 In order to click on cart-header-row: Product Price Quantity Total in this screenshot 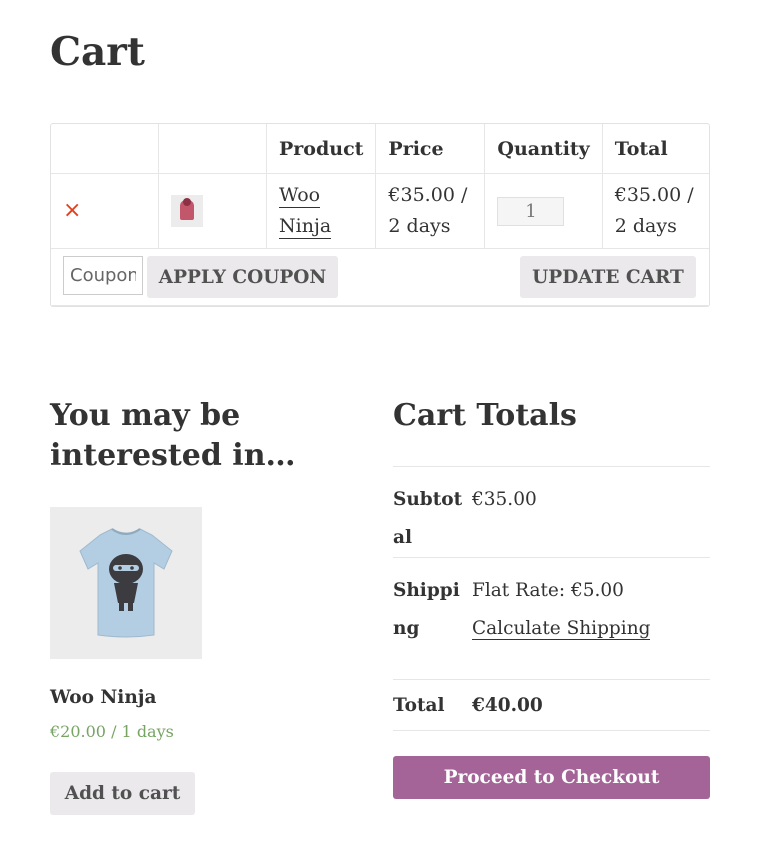, I will do `click(380, 149)`.